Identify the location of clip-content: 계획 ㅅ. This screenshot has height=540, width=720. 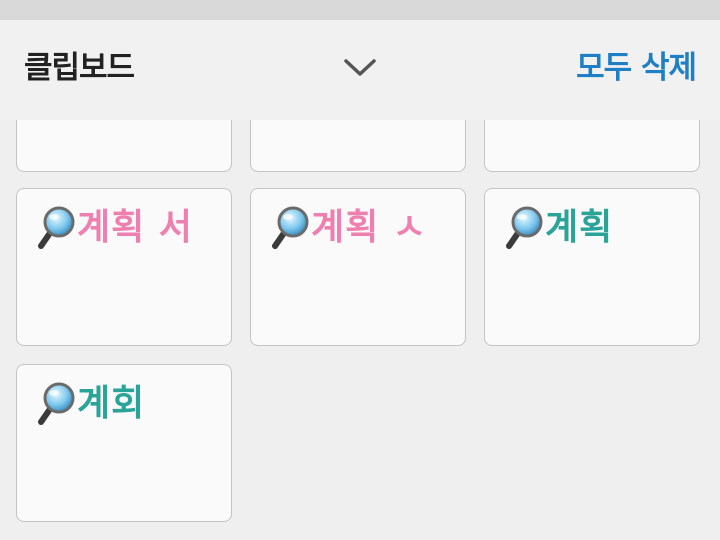
(349, 228).